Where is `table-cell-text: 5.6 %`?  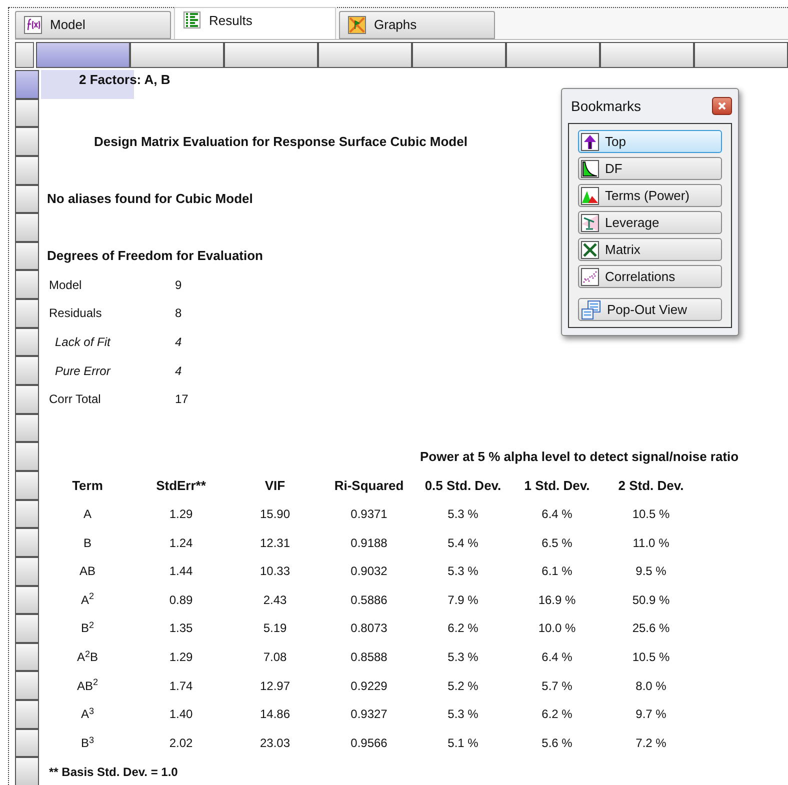 table-cell-text: 5.6 % is located at coordinates (557, 743).